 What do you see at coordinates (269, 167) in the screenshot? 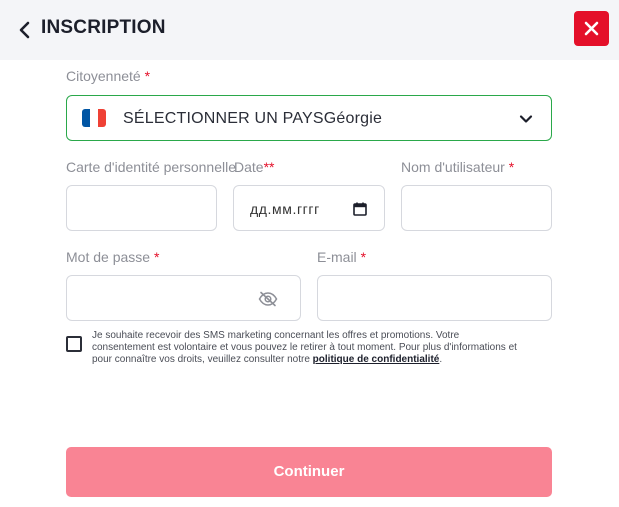
I see `required-mark: **` at bounding box center [269, 167].